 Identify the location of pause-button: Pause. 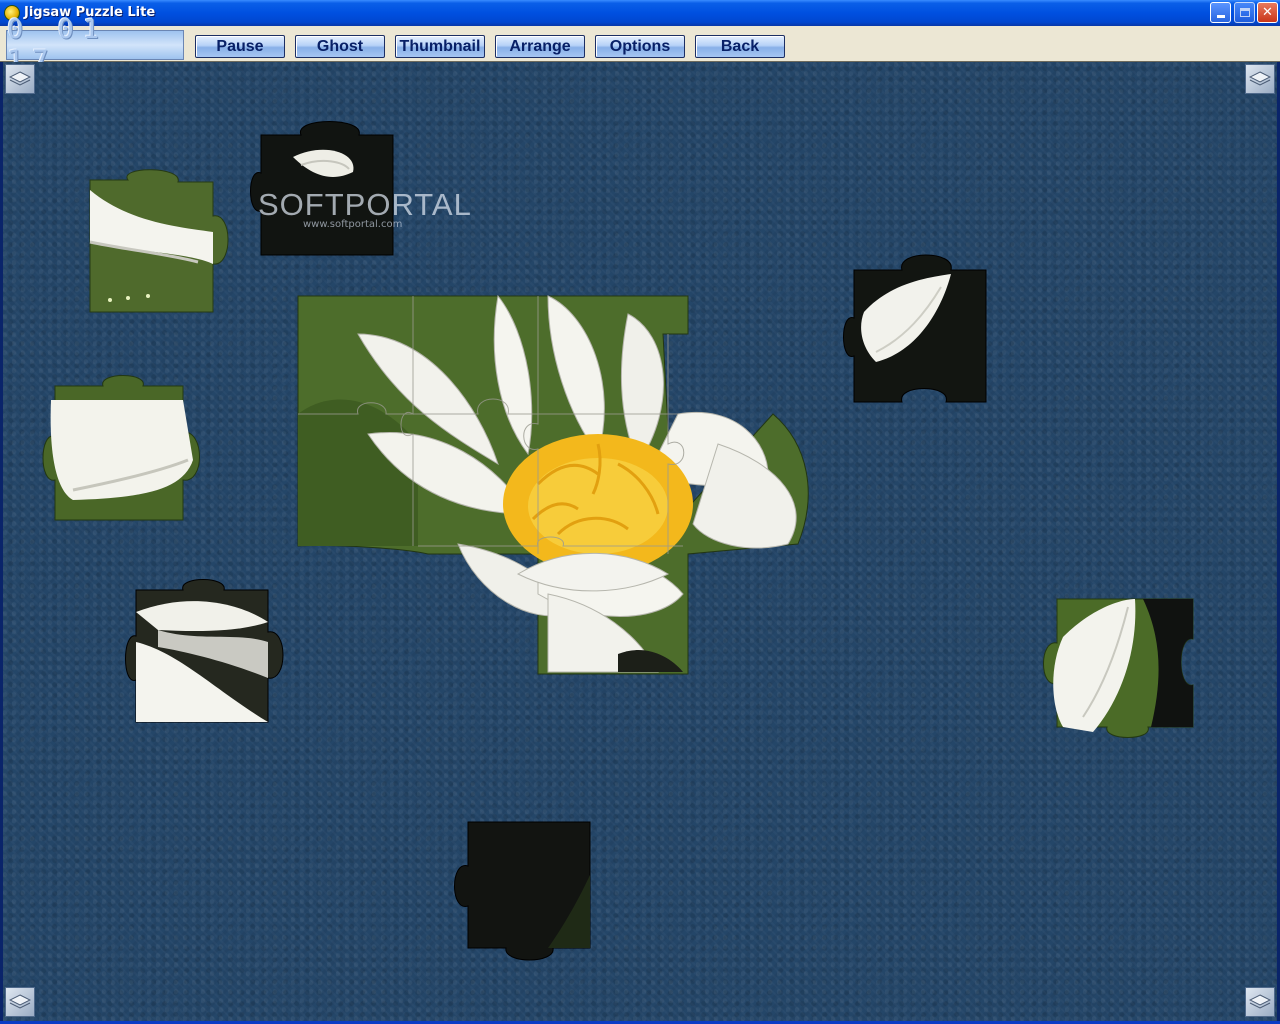
(240, 46).